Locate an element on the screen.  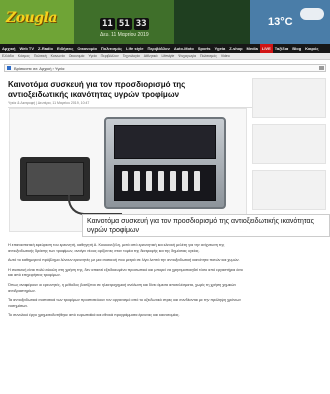
nav-item: Auto-Moto is located at coordinates (184, 48).